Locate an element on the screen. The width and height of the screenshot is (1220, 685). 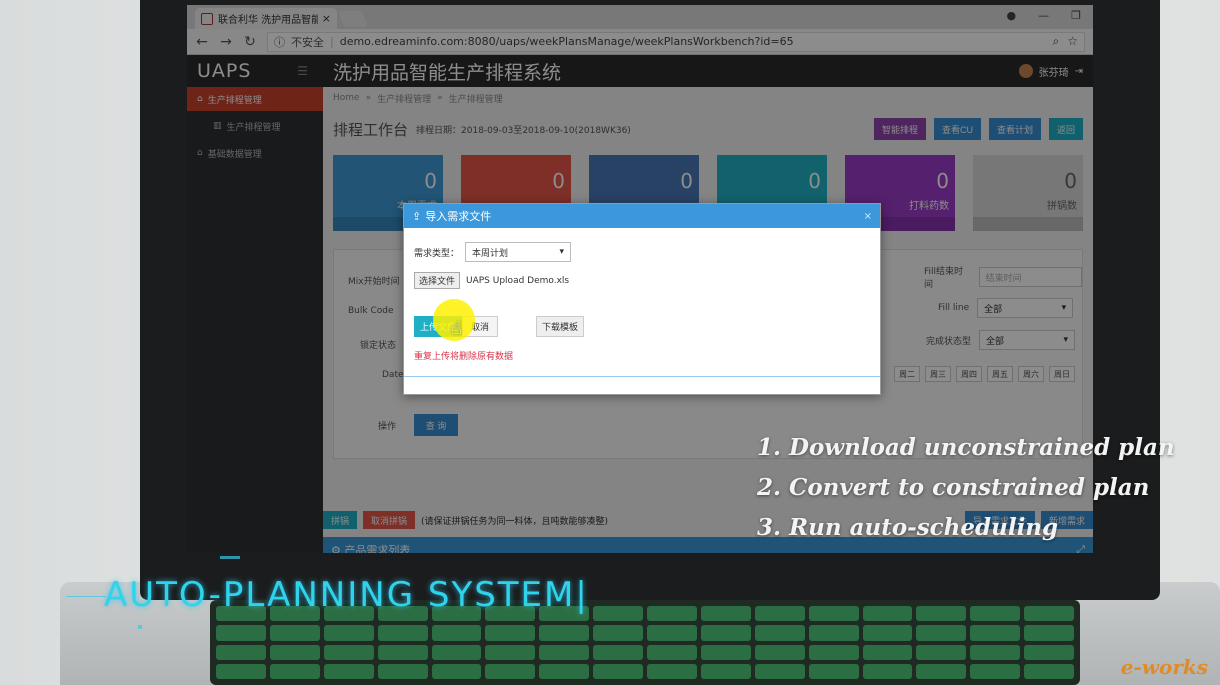
close-icon: × is located at coordinates (868, 216).